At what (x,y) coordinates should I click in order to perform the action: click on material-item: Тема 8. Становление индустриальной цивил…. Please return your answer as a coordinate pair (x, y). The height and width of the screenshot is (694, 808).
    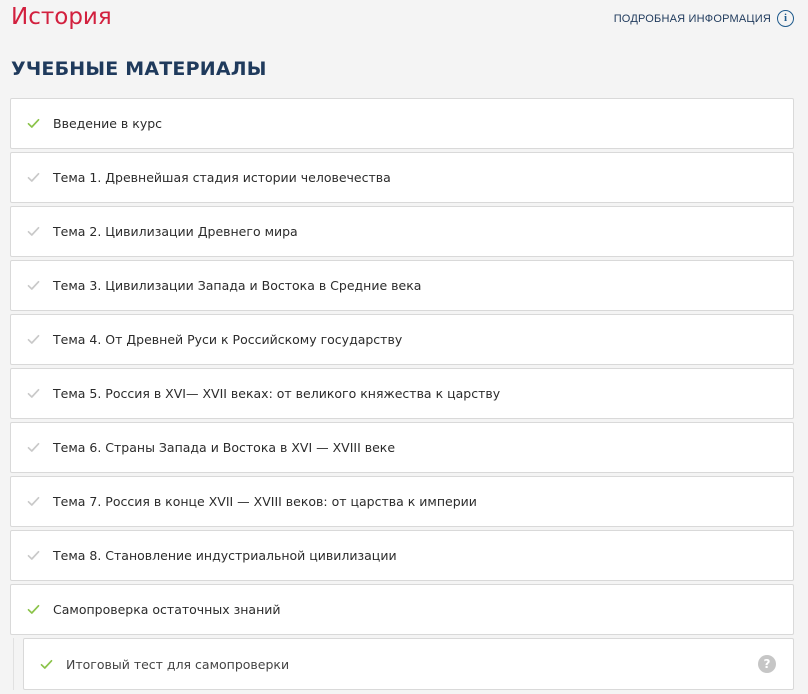
    Looking at the image, I should click on (402, 555).